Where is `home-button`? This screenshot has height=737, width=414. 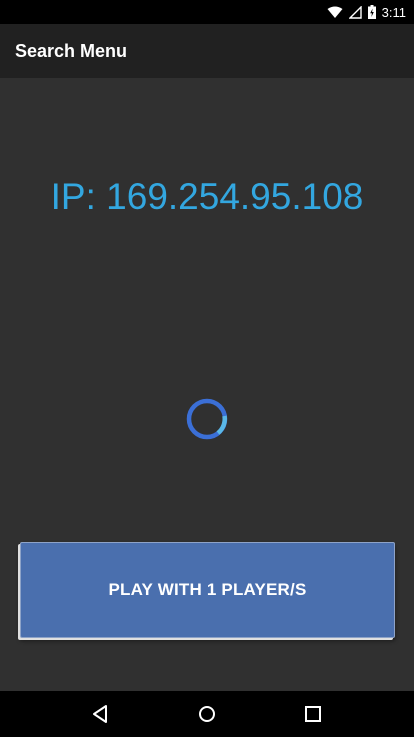
home-button is located at coordinates (207, 714).